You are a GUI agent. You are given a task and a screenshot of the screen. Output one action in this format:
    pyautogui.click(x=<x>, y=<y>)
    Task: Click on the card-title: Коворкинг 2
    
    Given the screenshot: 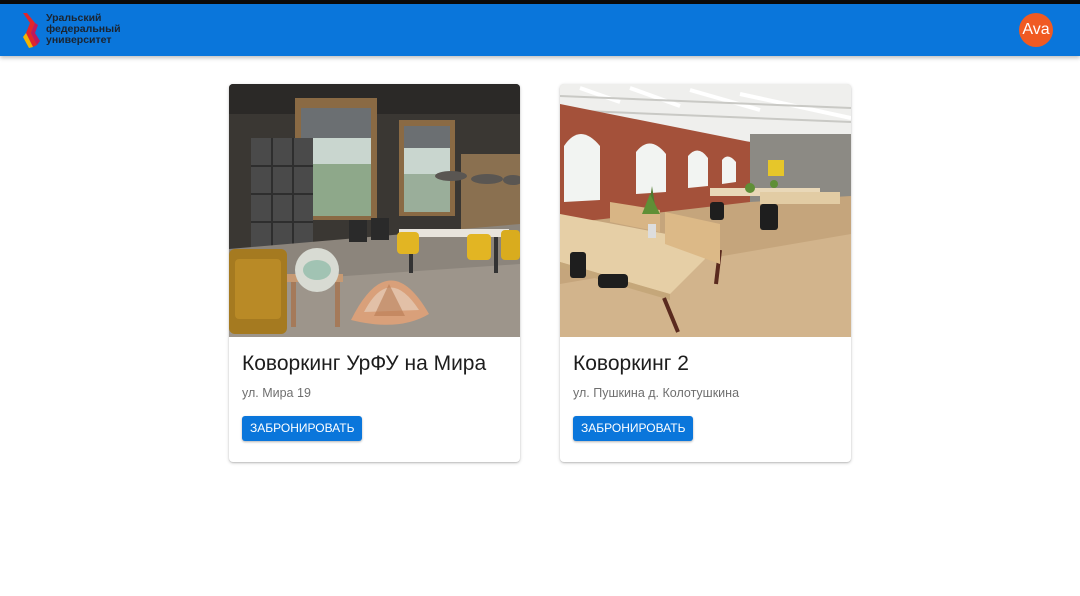 What is the action you would take?
    pyautogui.click(x=631, y=363)
    